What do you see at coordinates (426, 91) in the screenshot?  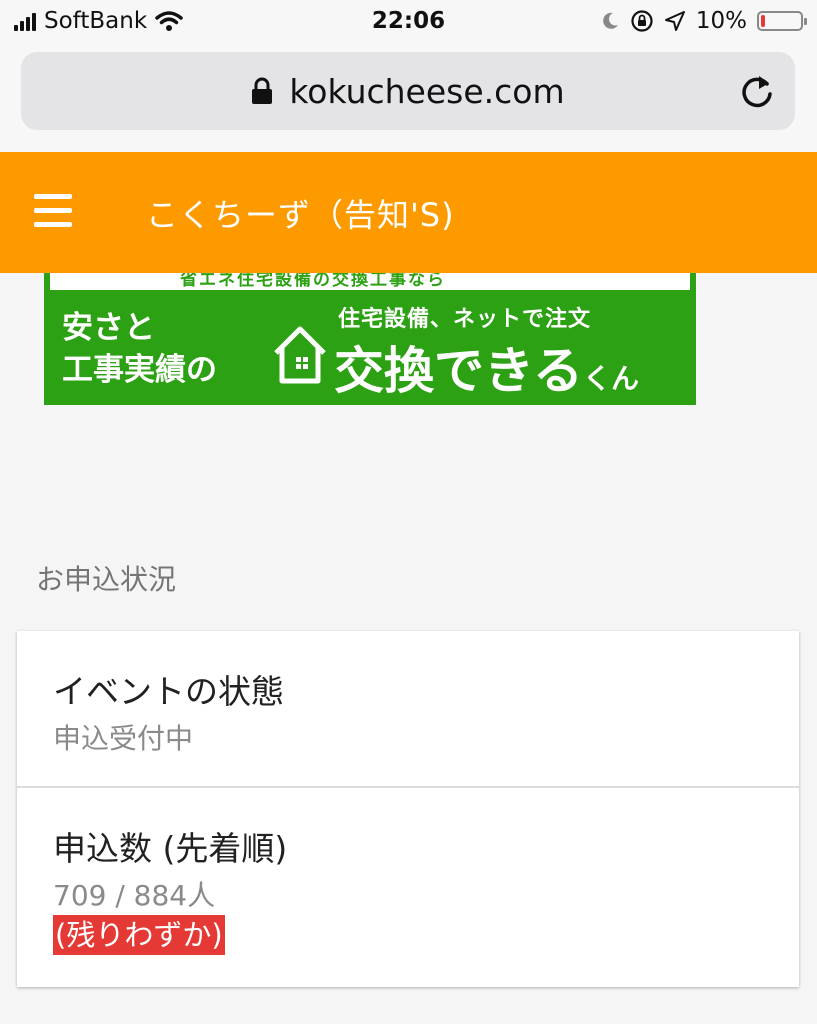 I see `url-text: kokucheese.com` at bounding box center [426, 91].